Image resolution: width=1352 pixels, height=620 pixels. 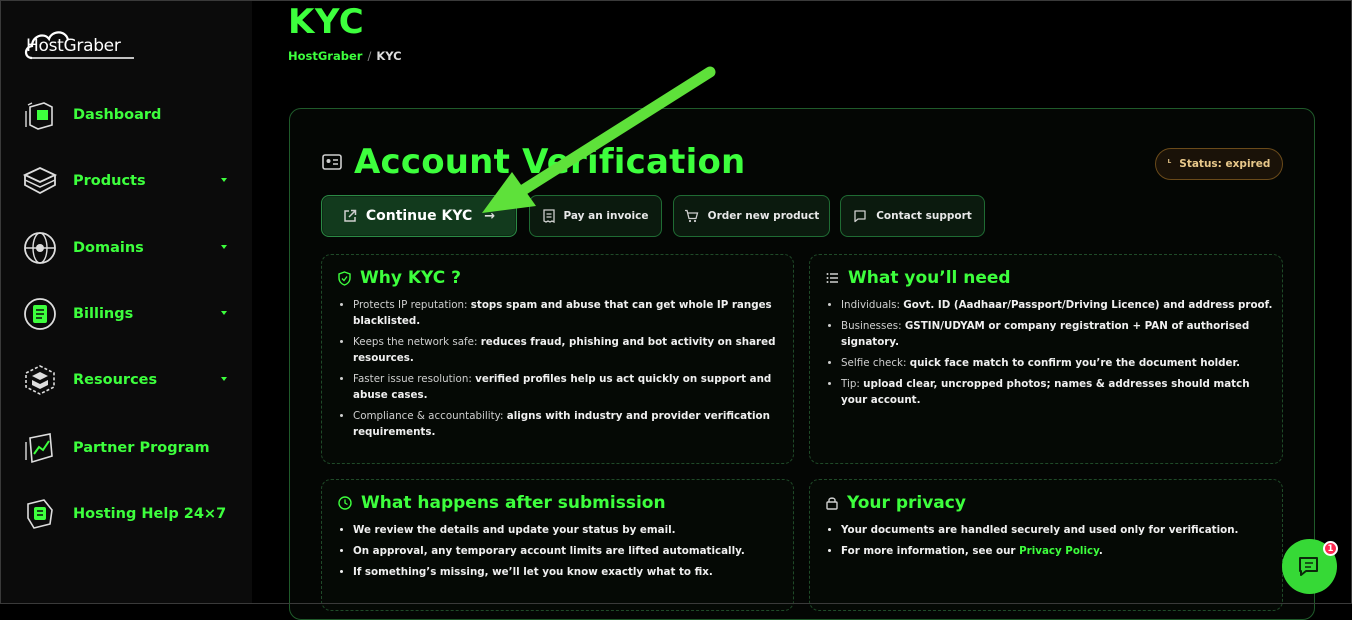 I want to click on help-icon, so click(x=40, y=514).